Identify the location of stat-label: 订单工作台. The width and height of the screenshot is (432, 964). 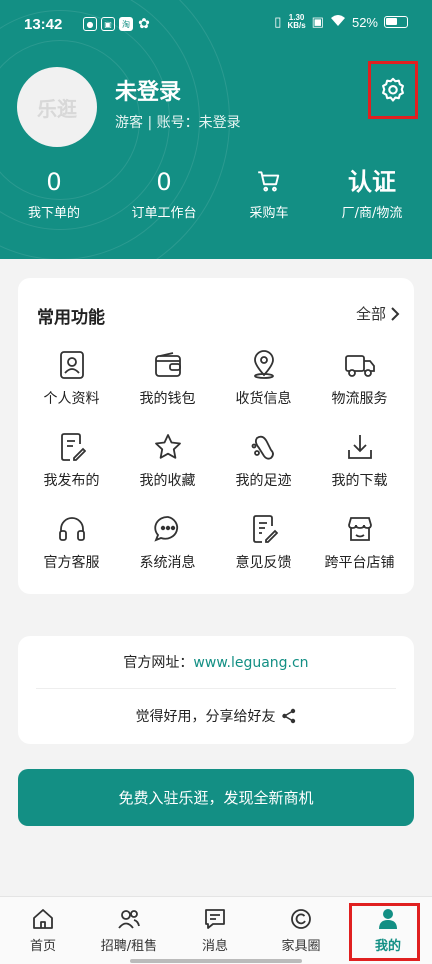
(164, 213).